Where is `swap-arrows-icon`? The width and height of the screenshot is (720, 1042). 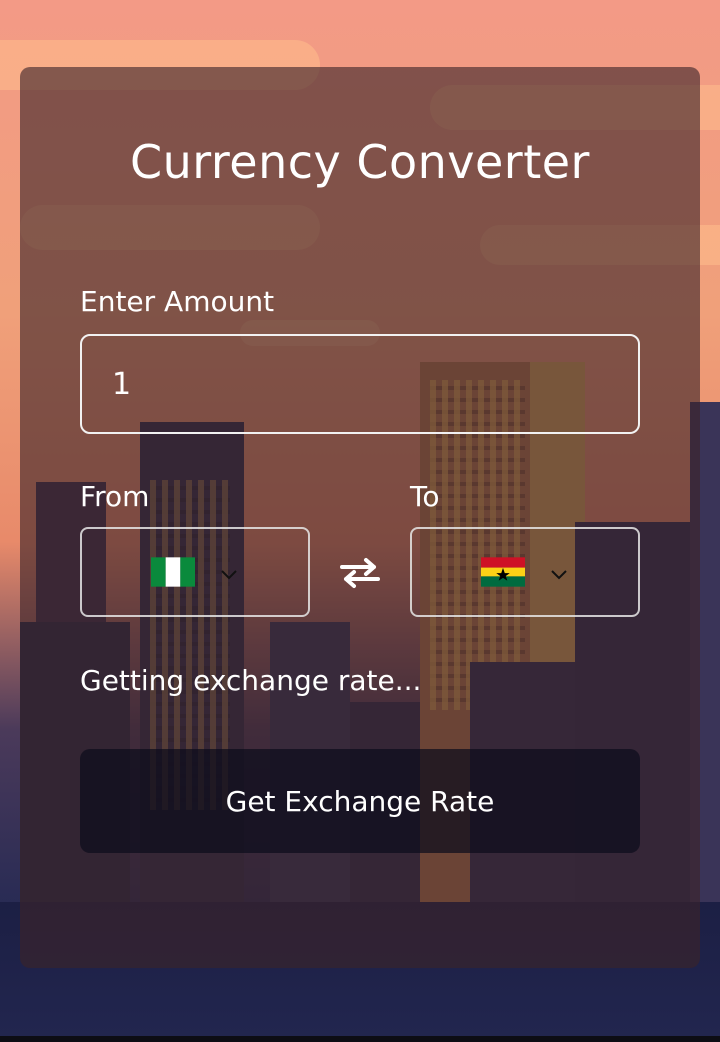 swap-arrows-icon is located at coordinates (360, 575).